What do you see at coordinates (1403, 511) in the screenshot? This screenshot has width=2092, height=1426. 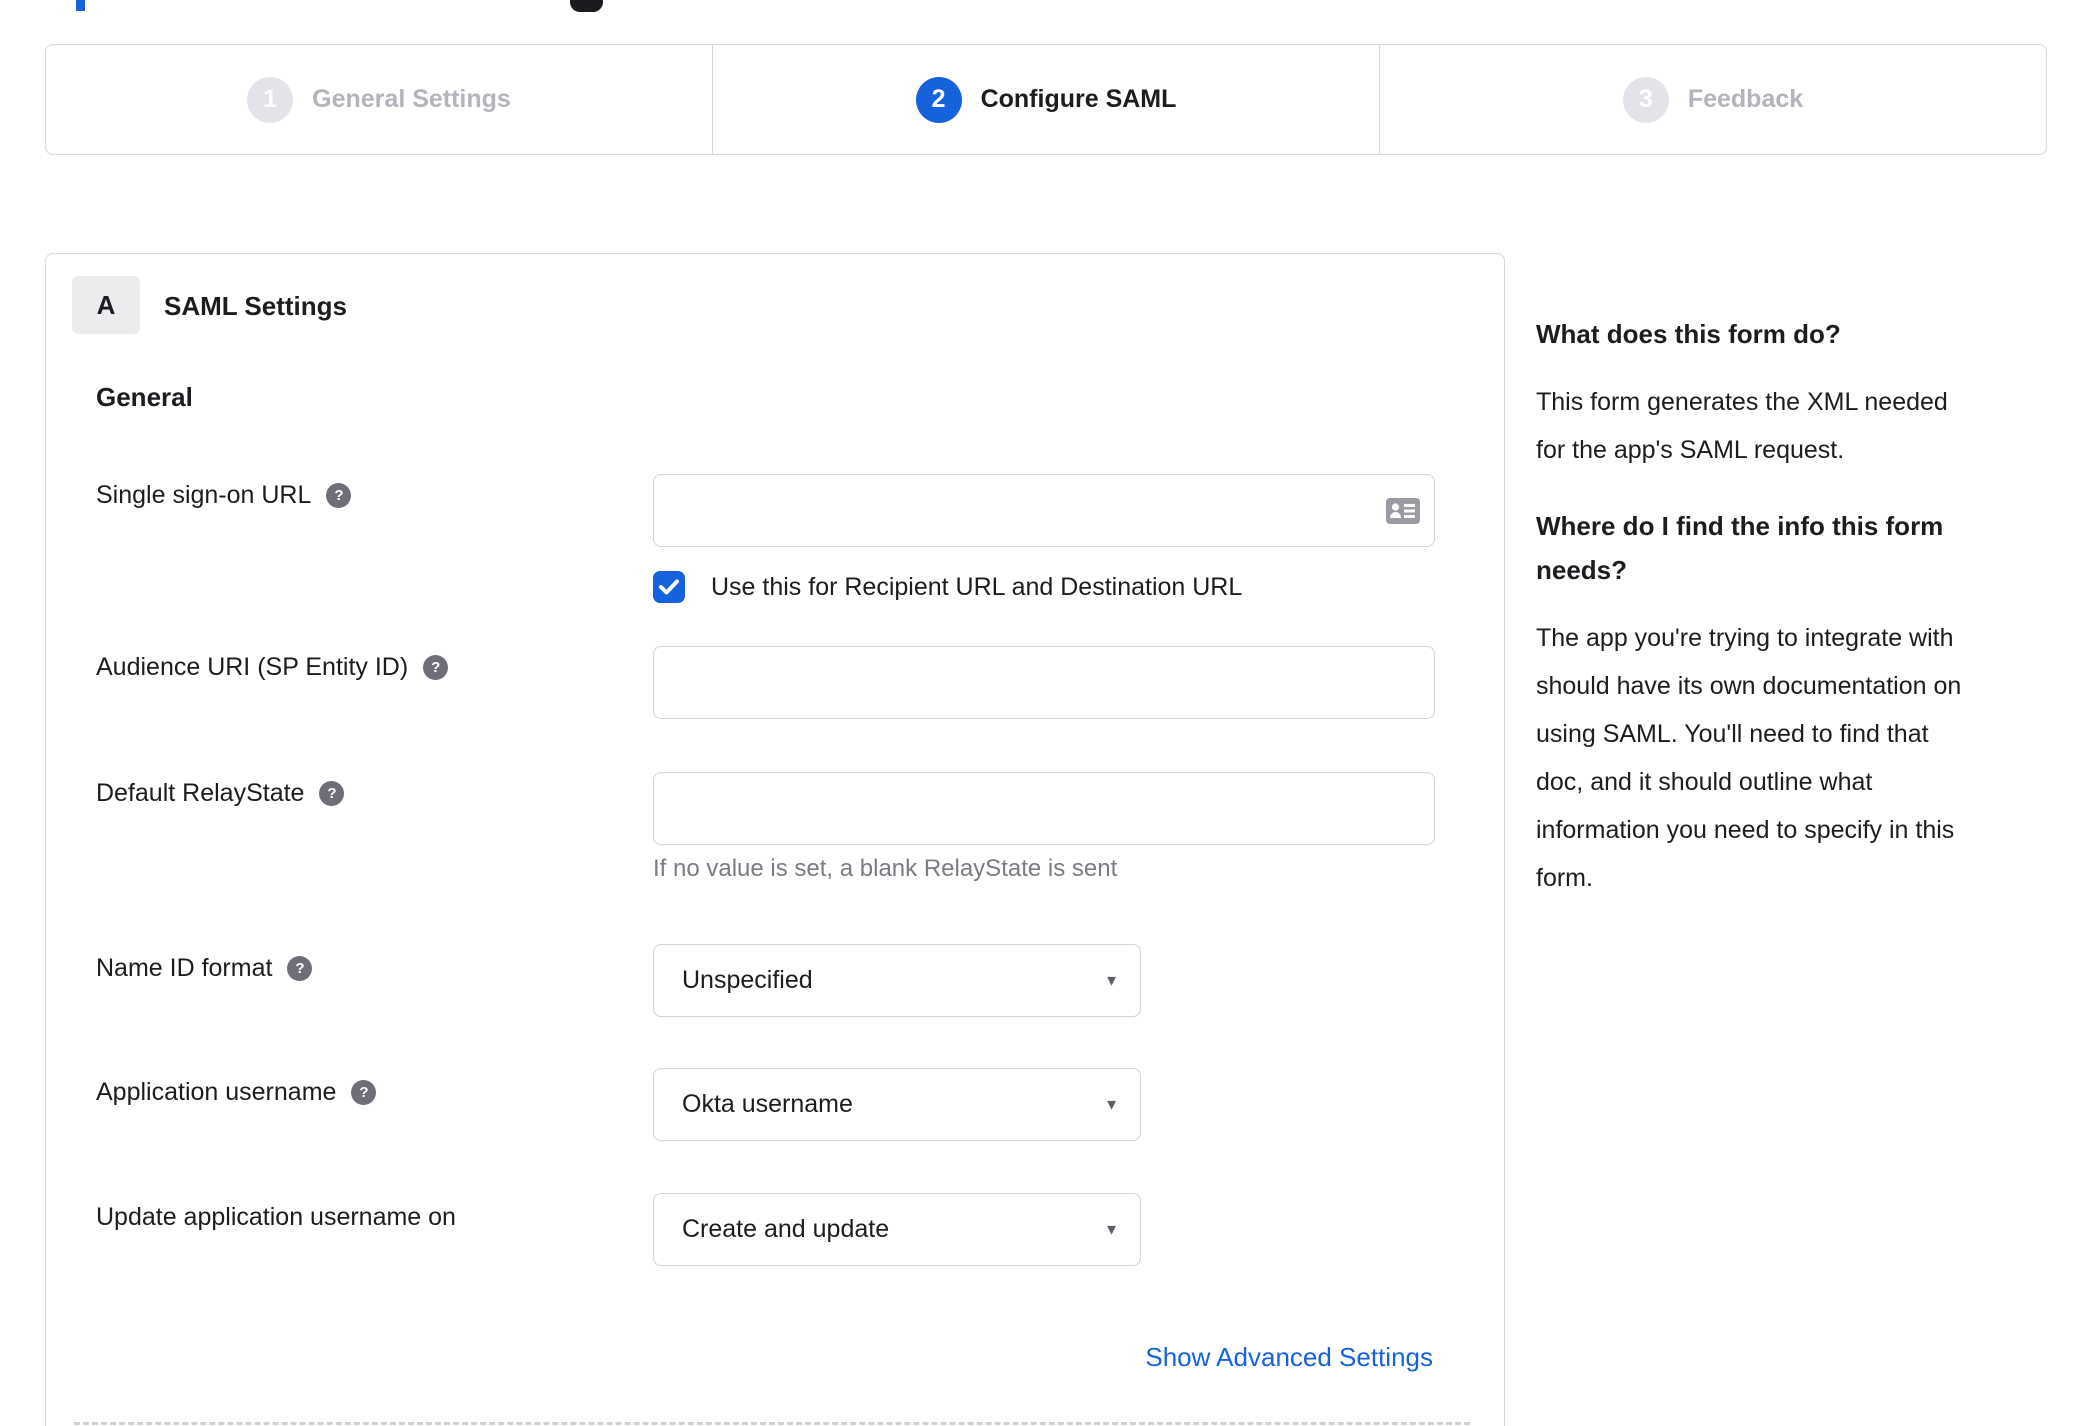 I see `contact-card-icon` at bounding box center [1403, 511].